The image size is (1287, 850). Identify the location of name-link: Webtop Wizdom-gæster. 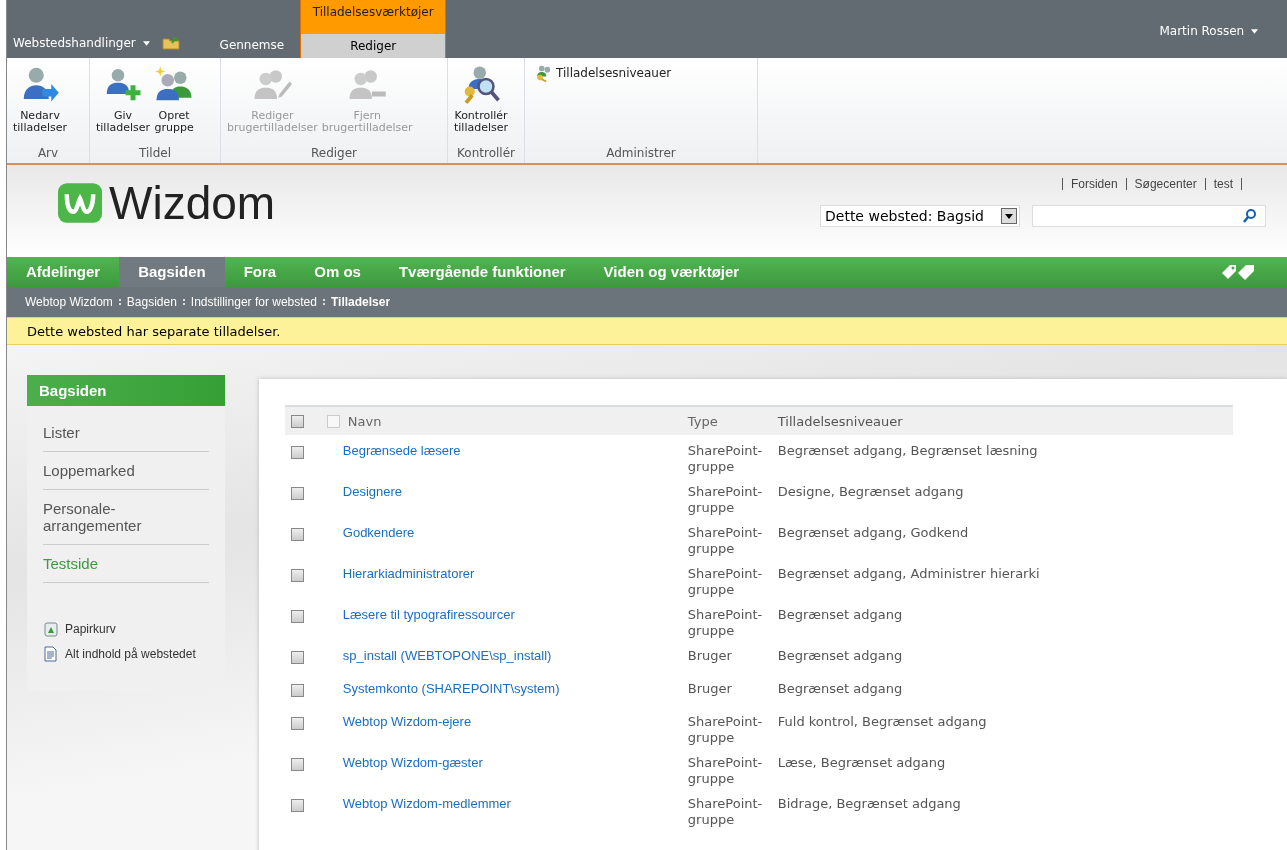
(412, 762).